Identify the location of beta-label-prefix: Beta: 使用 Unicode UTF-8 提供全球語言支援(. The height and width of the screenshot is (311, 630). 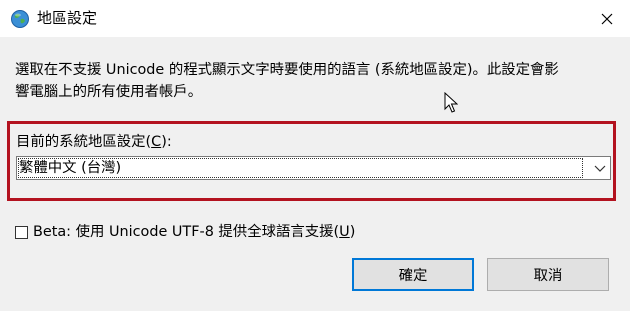
(186, 232).